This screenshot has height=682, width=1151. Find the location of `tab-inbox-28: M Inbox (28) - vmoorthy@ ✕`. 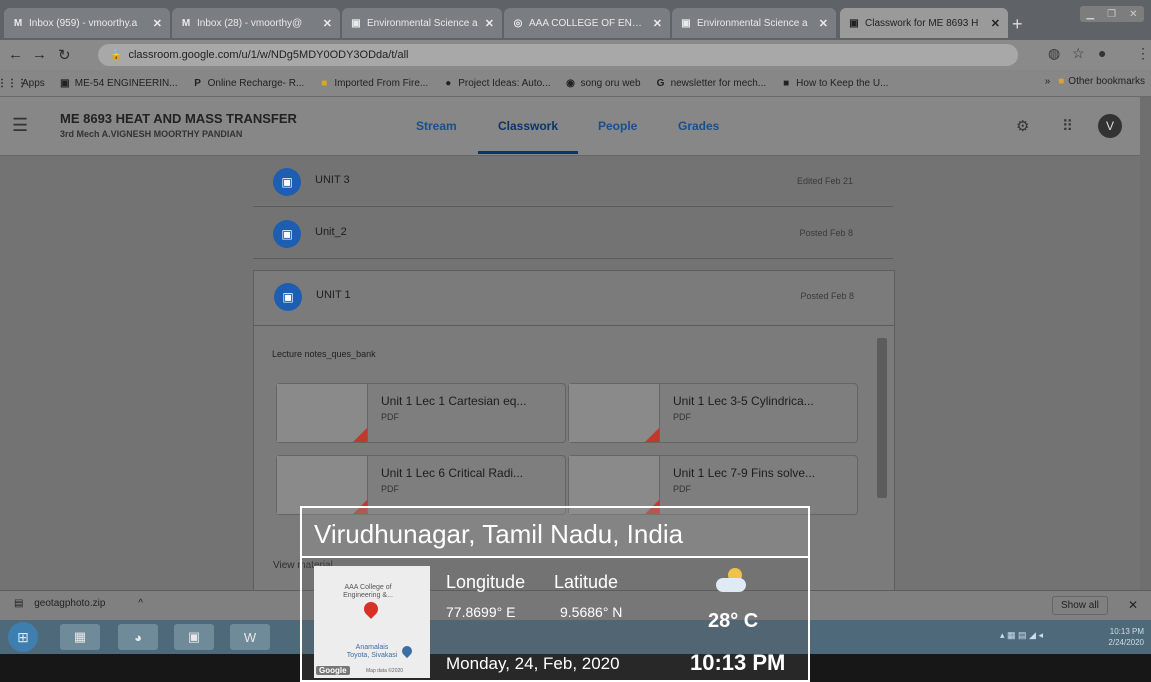

tab-inbox-28: M Inbox (28) - vmoorthy@ ✕ is located at coordinates (256, 23).